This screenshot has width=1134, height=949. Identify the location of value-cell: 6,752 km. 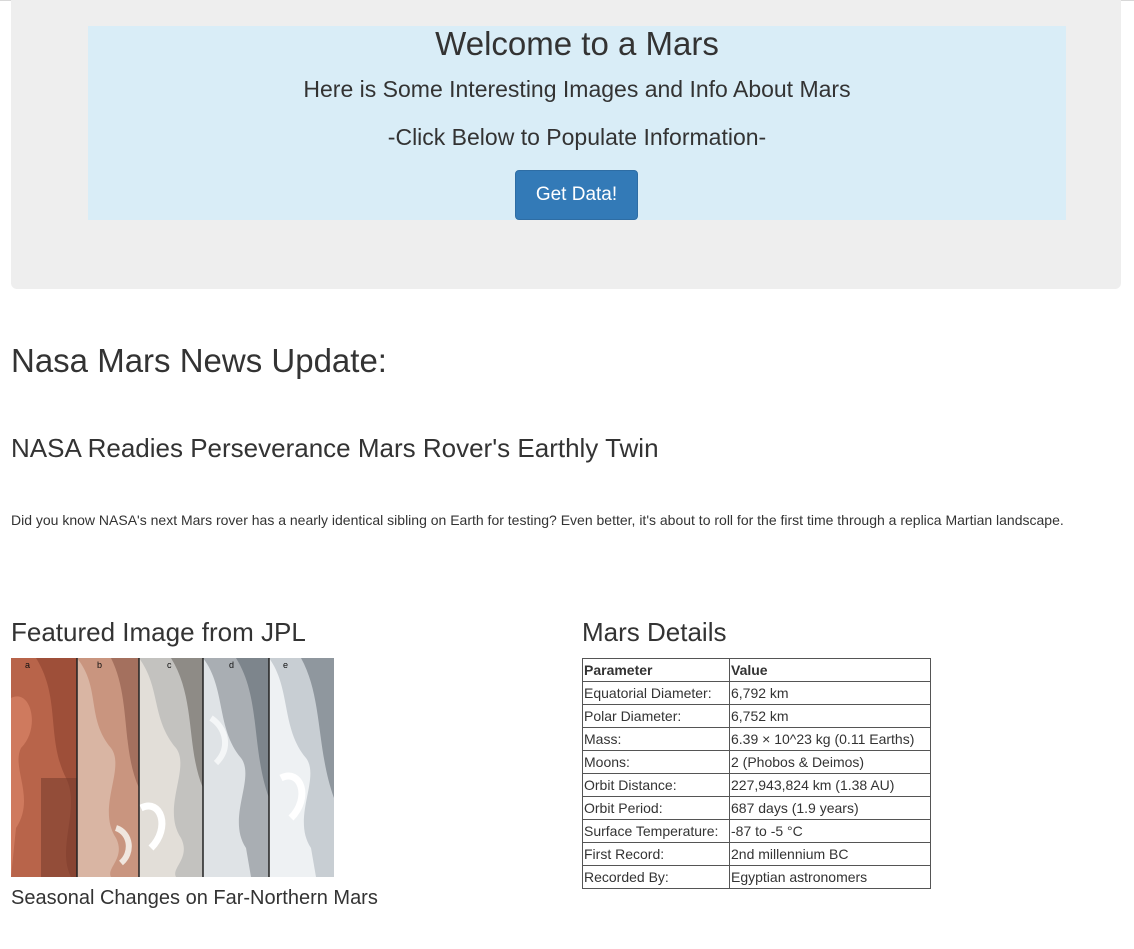
(830, 716).